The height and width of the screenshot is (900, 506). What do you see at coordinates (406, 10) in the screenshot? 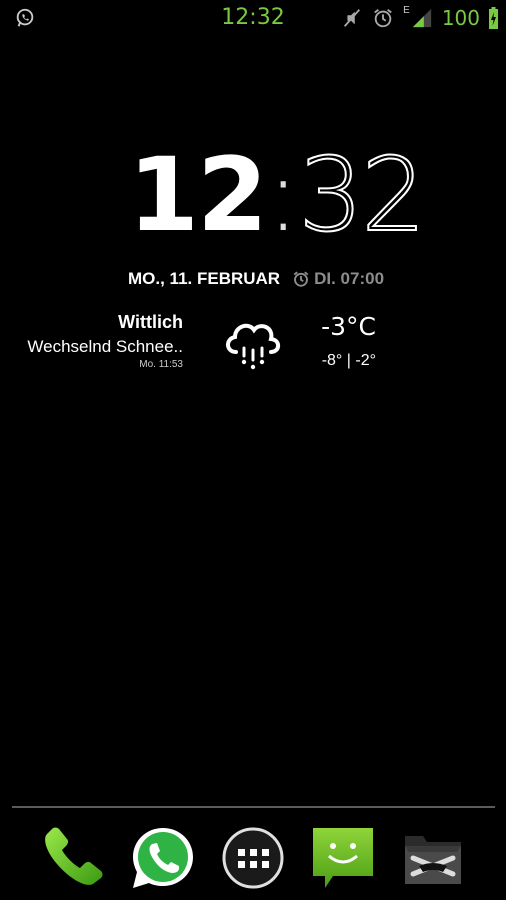
I see `network-type: E` at bounding box center [406, 10].